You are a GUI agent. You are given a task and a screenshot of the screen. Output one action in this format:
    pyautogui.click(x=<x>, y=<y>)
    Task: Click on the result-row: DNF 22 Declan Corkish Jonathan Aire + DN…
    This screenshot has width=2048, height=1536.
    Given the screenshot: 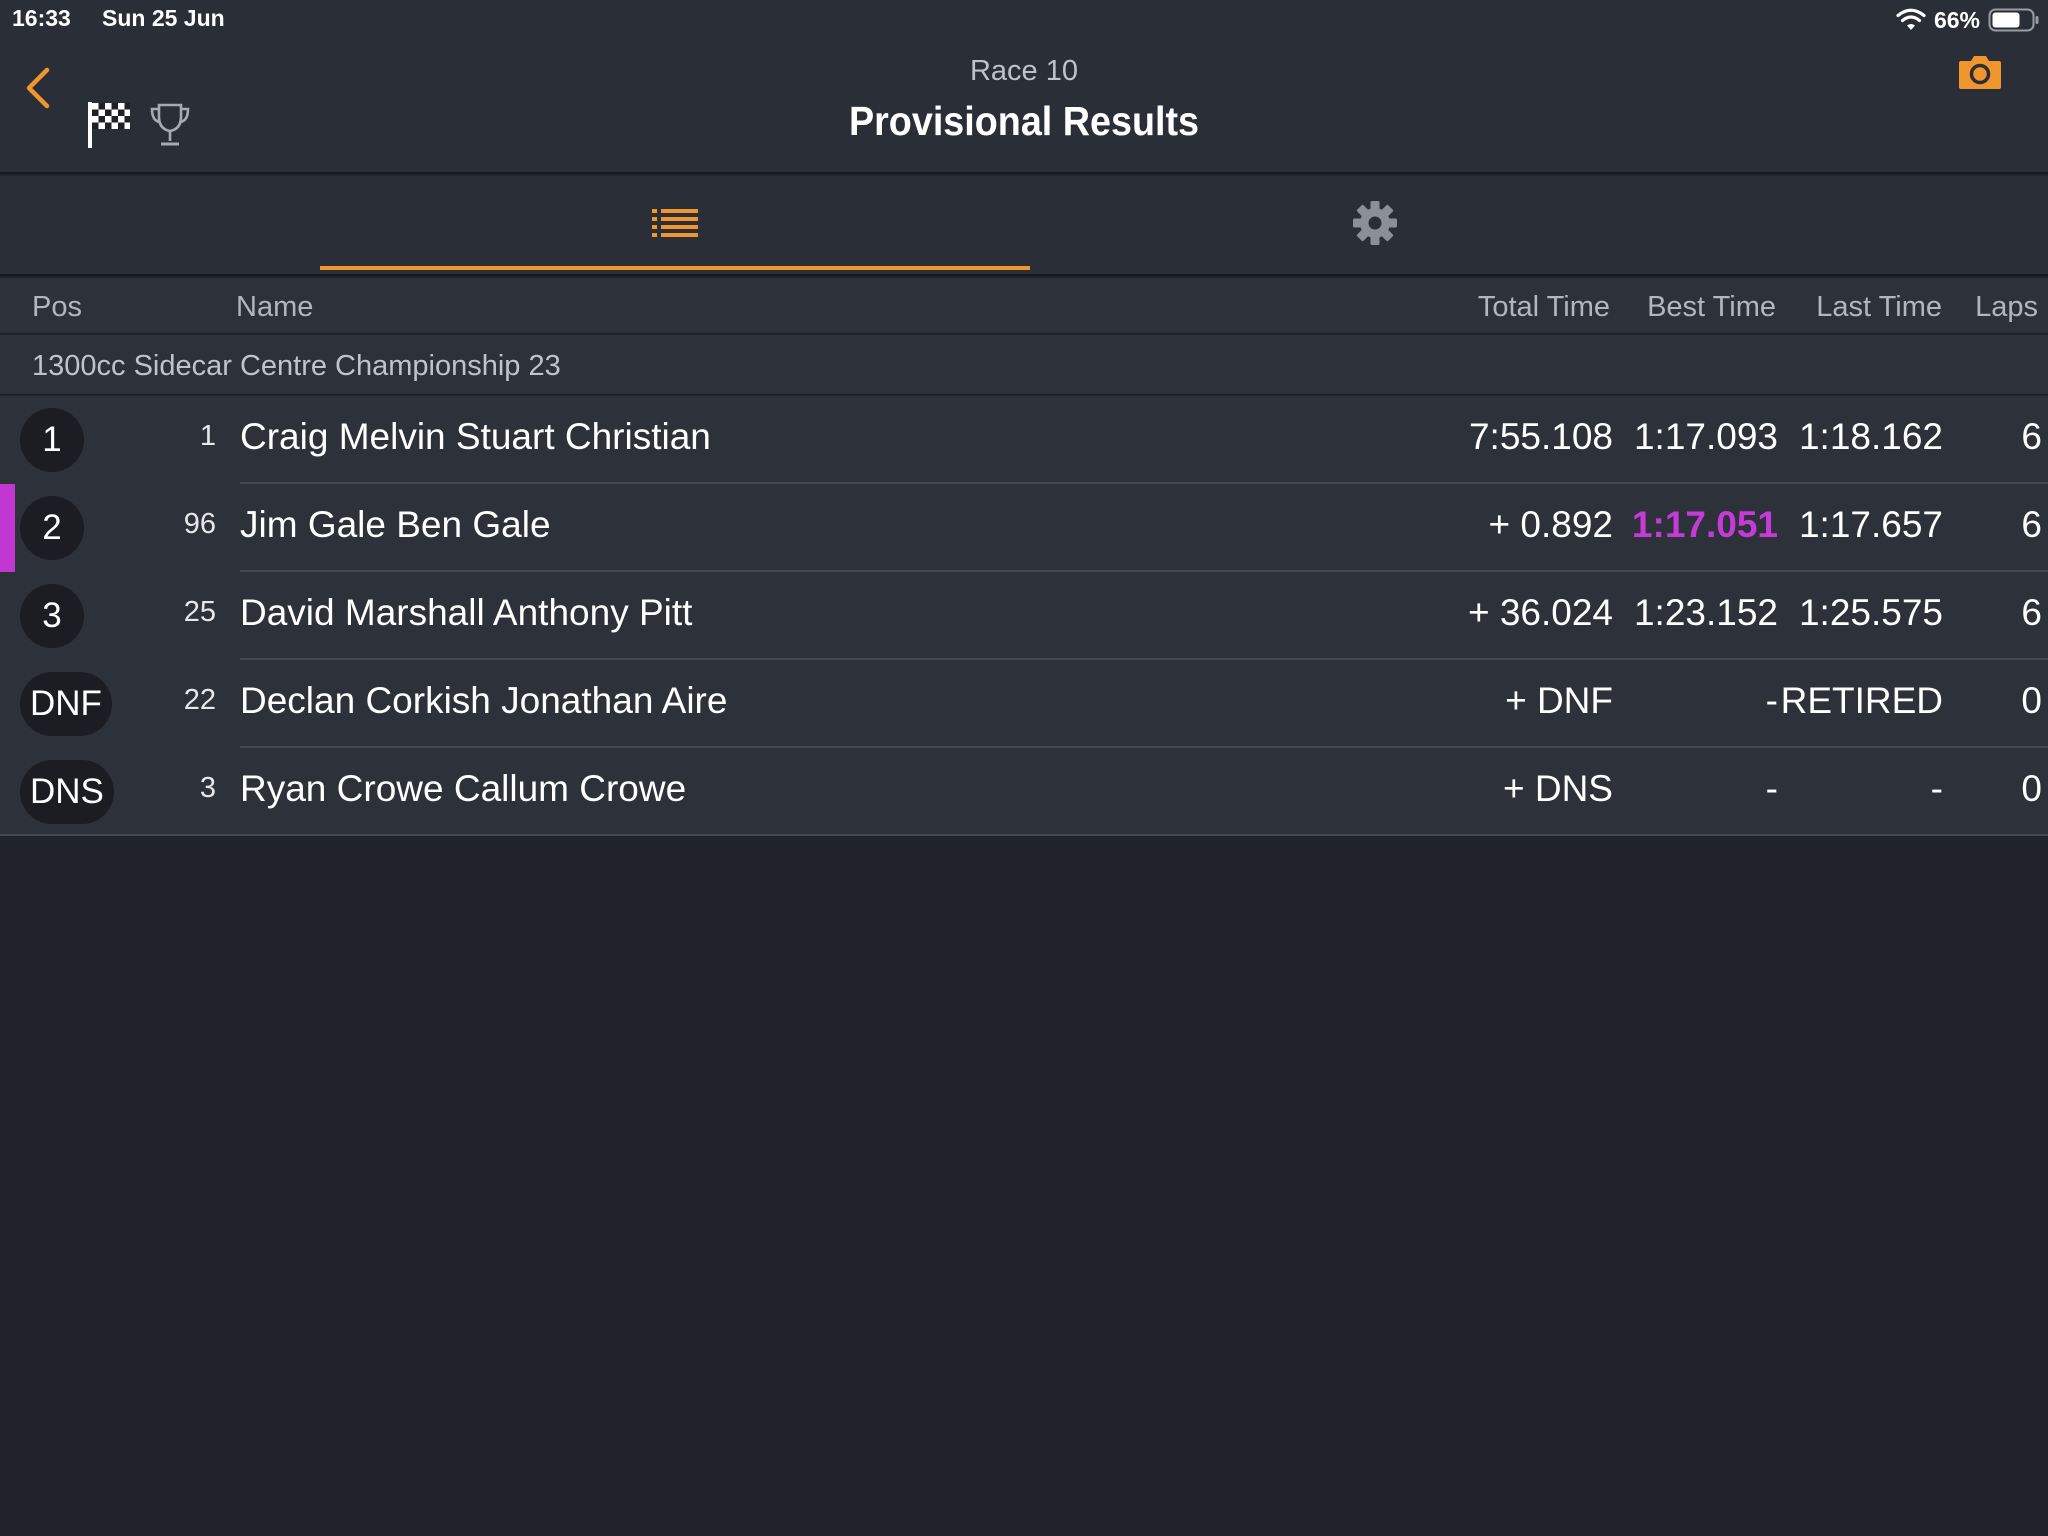 What is the action you would take?
    pyautogui.click(x=1024, y=704)
    